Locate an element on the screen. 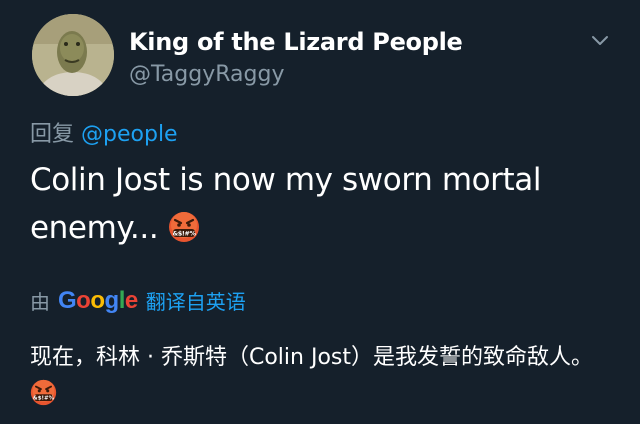 The image size is (640, 424). reply-prefix-label: 回复 is located at coordinates (52, 134).